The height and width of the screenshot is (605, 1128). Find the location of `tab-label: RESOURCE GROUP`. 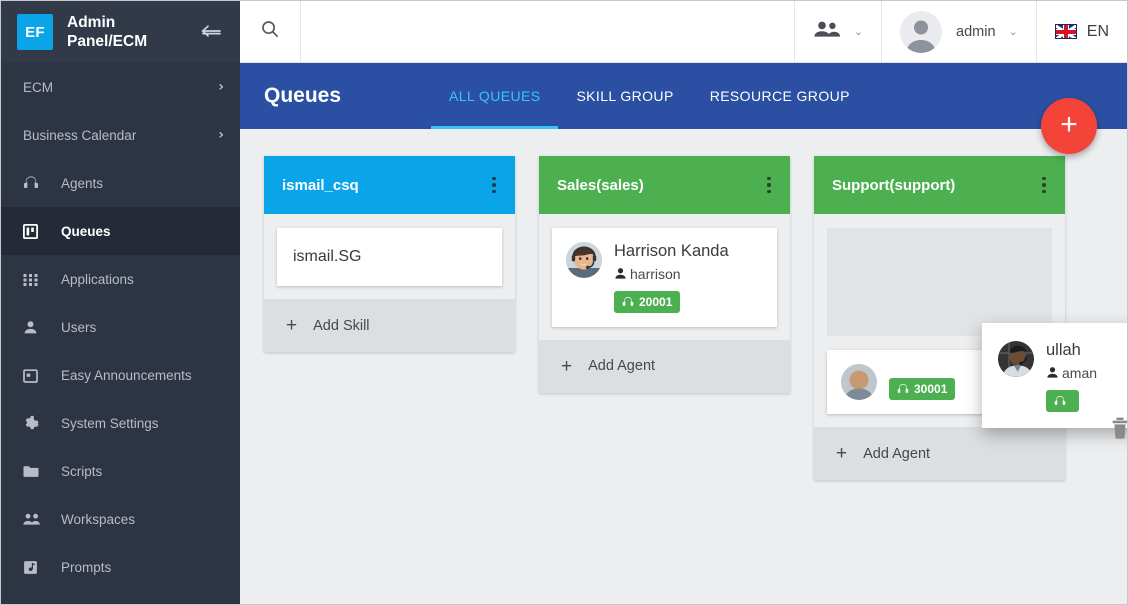

tab-label: RESOURCE GROUP is located at coordinates (779, 96).